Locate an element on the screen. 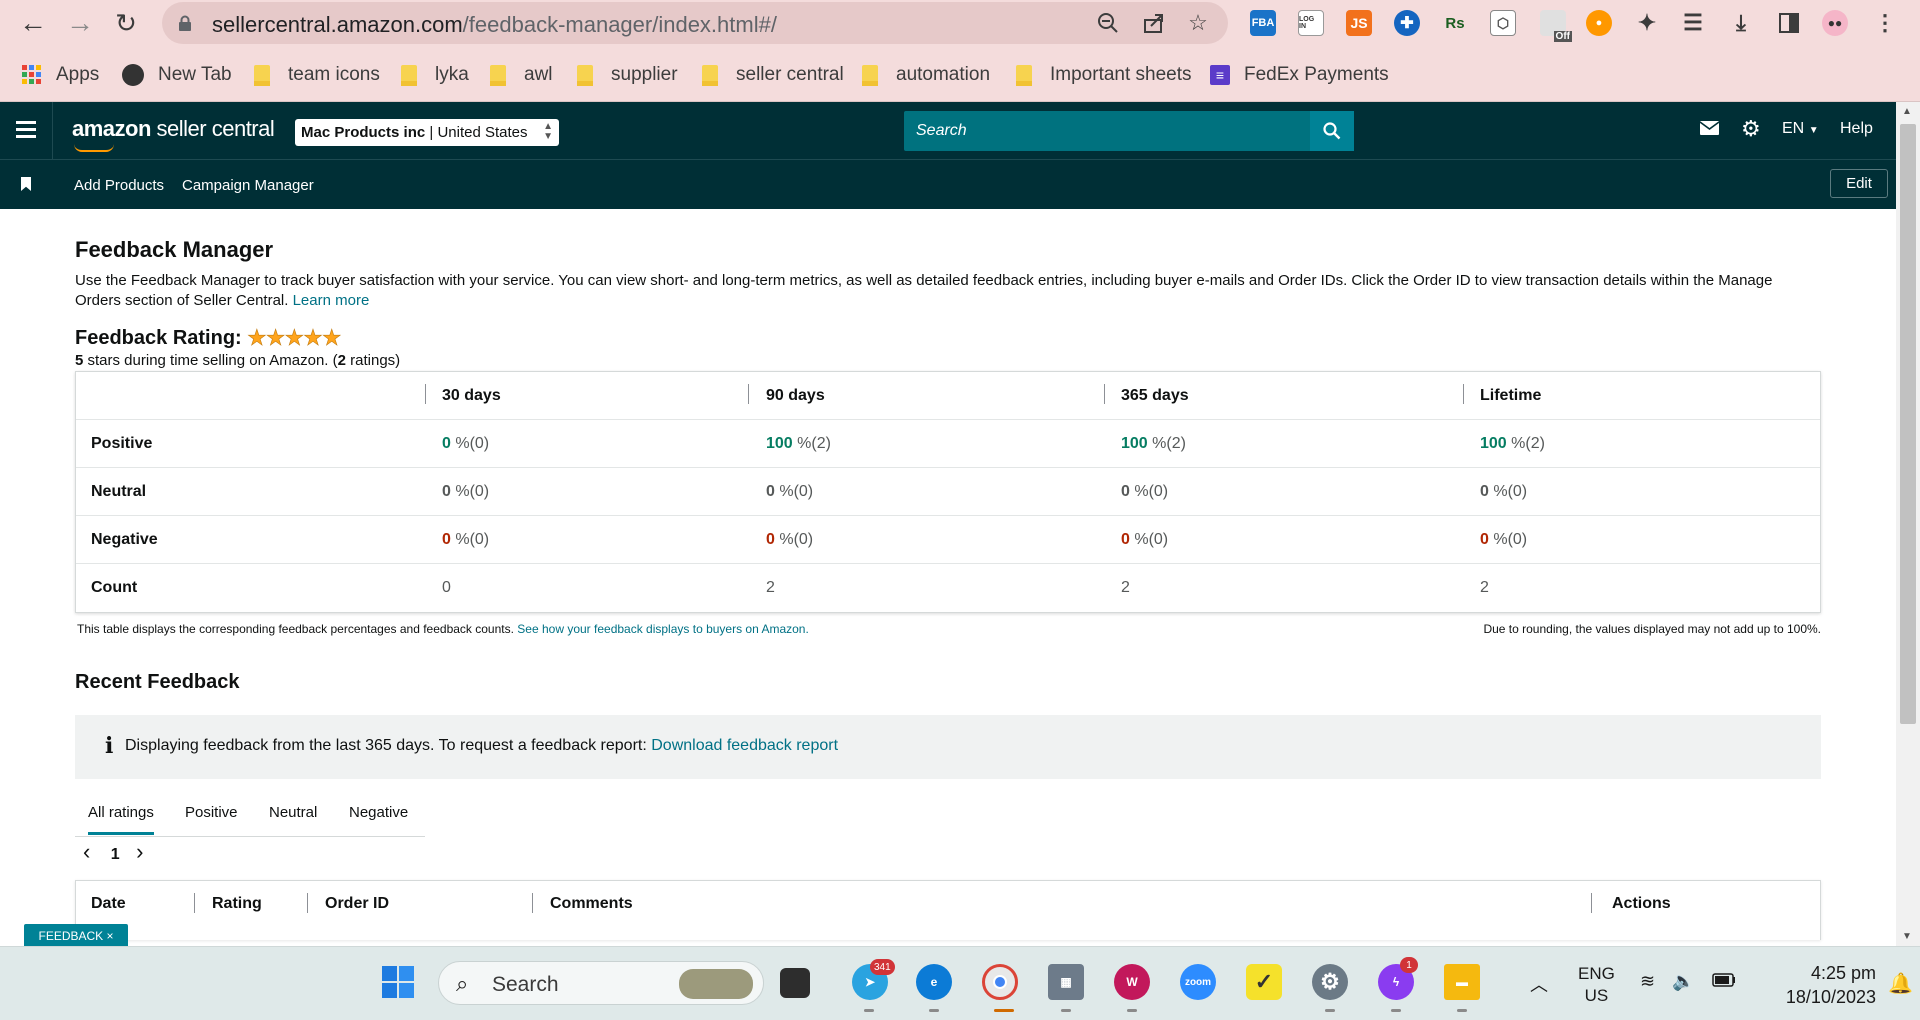 This screenshot has width=1920, height=1020. seller-central-logo: amazon seller central is located at coordinates (173, 134).